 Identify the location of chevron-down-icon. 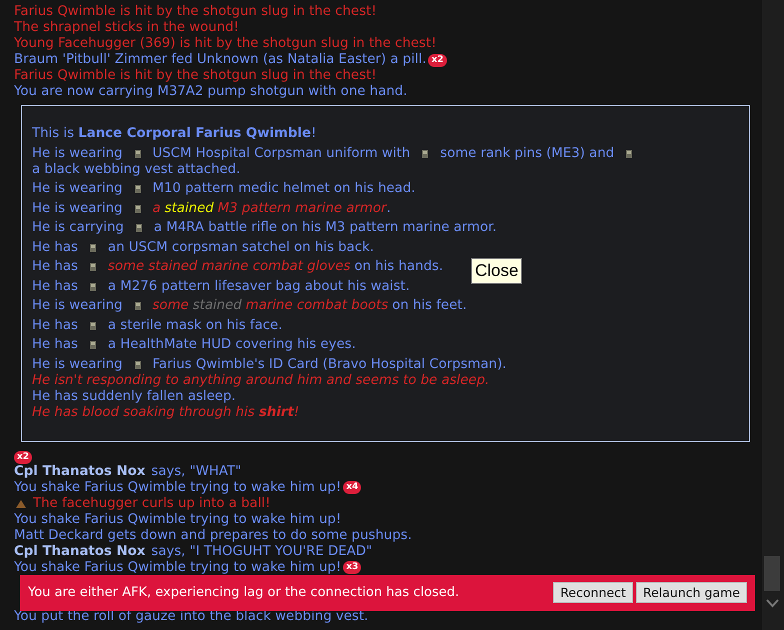
(772, 603).